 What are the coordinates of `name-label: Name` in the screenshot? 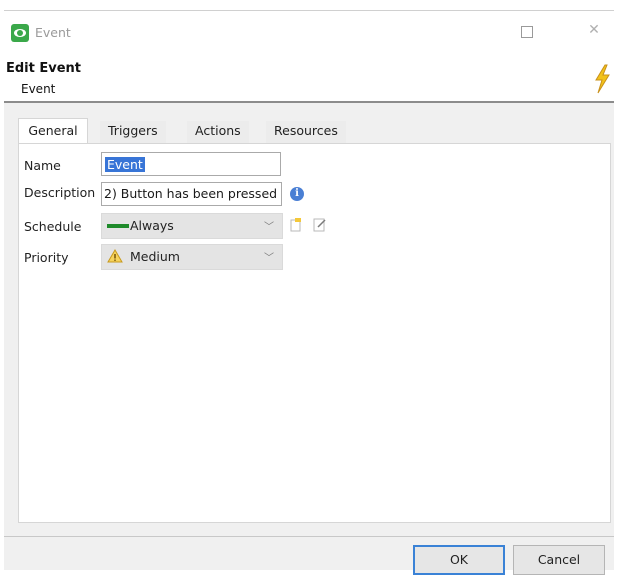 It's located at (42, 165).